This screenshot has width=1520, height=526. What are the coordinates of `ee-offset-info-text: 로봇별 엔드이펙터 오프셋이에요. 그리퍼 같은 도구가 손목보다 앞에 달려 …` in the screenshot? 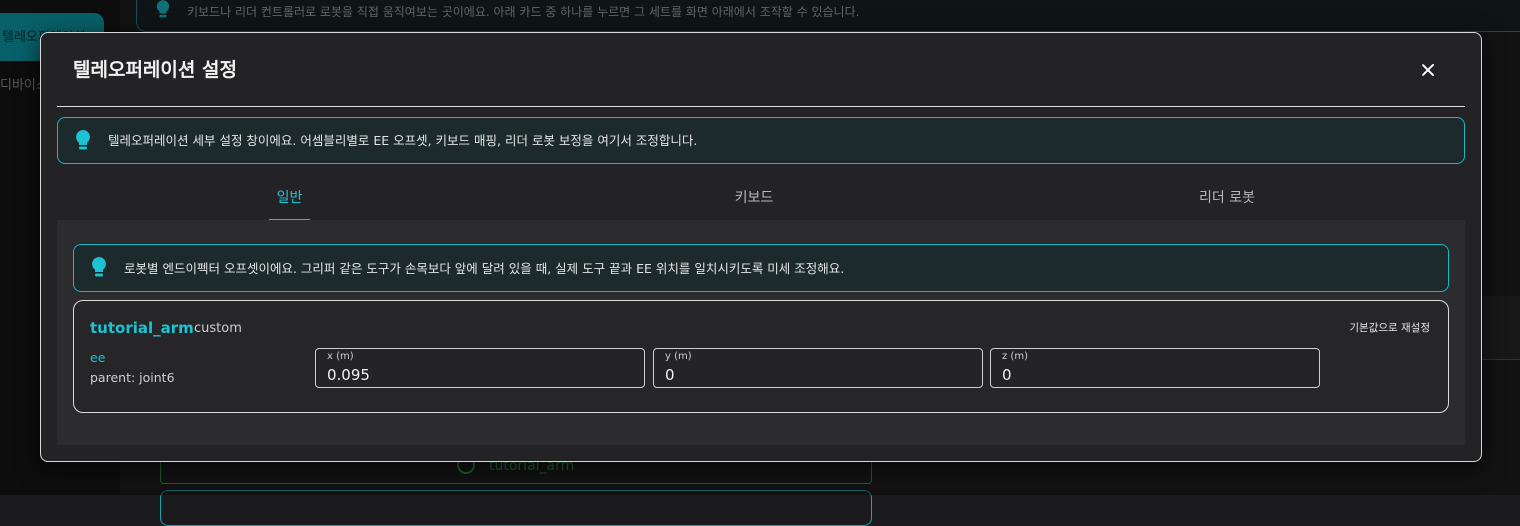 It's located at (484, 267).